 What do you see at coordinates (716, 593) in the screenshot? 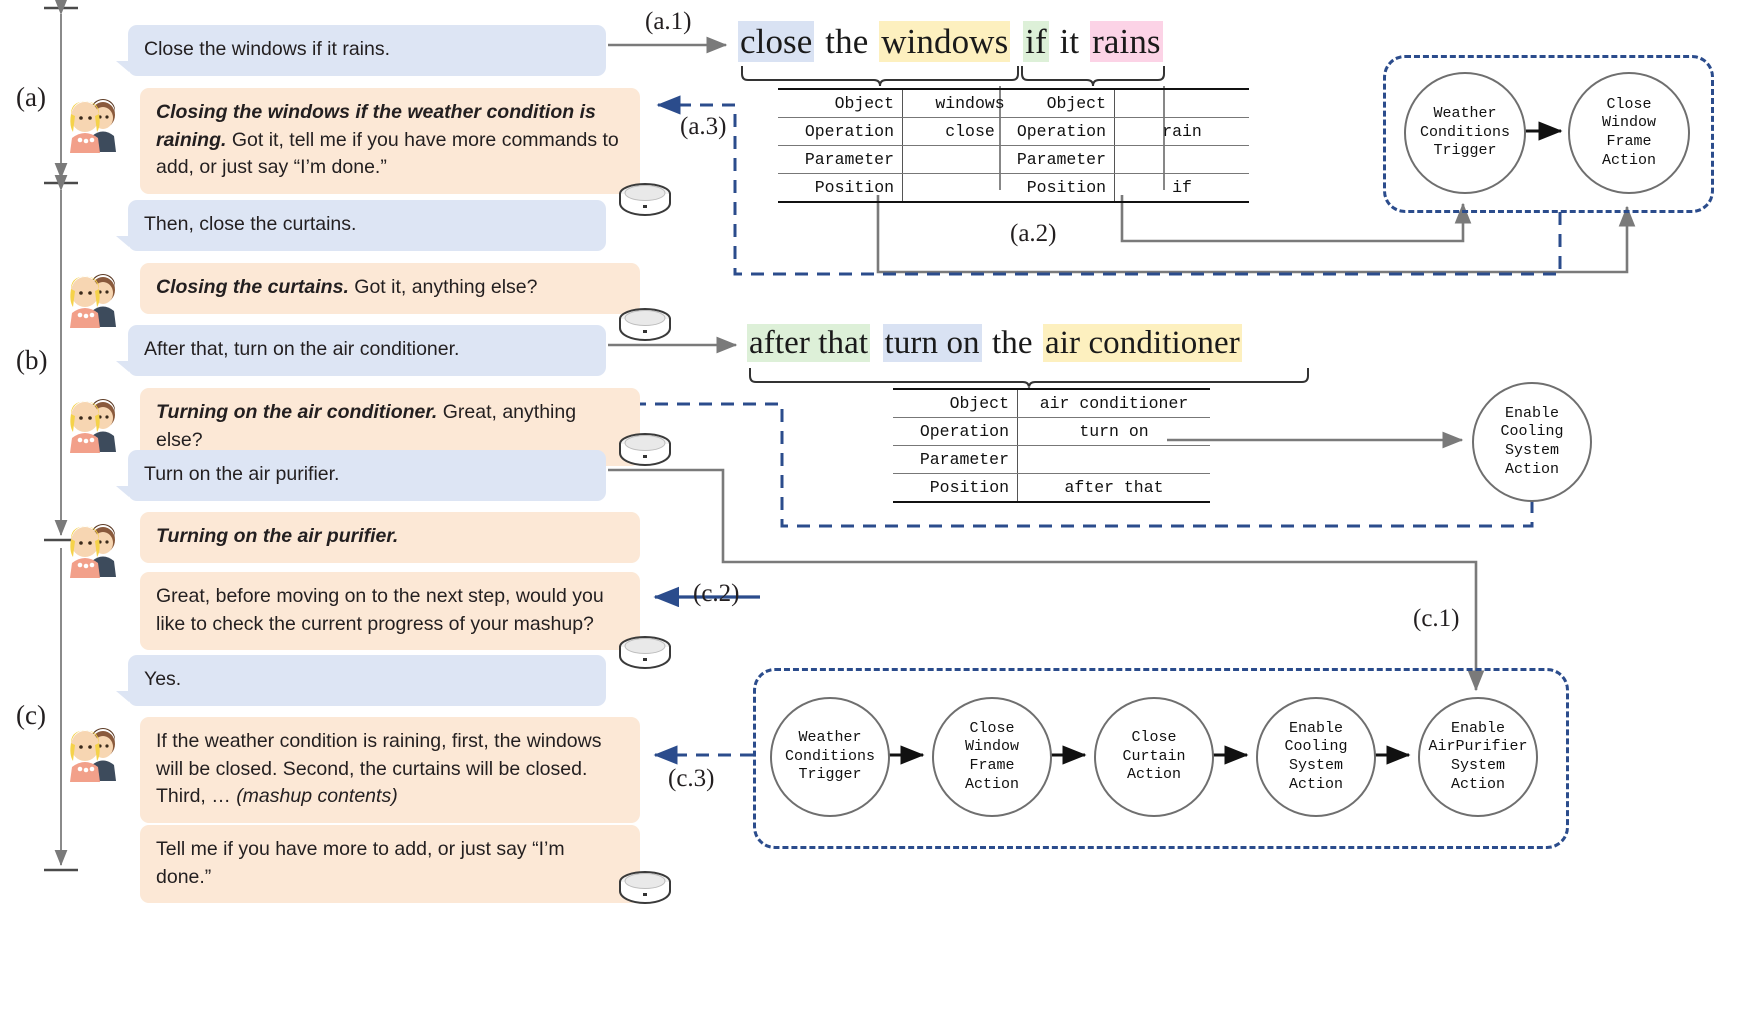
I see `callout-c2: (c.2)` at bounding box center [716, 593].